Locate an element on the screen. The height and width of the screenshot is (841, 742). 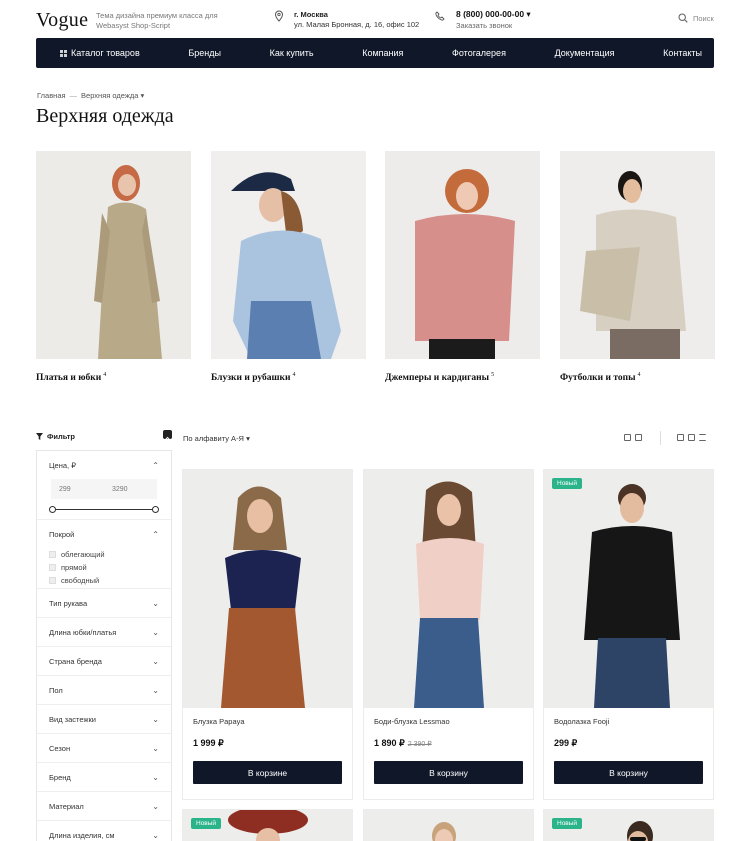
in-cart-button: В корзине is located at coordinates (267, 772).